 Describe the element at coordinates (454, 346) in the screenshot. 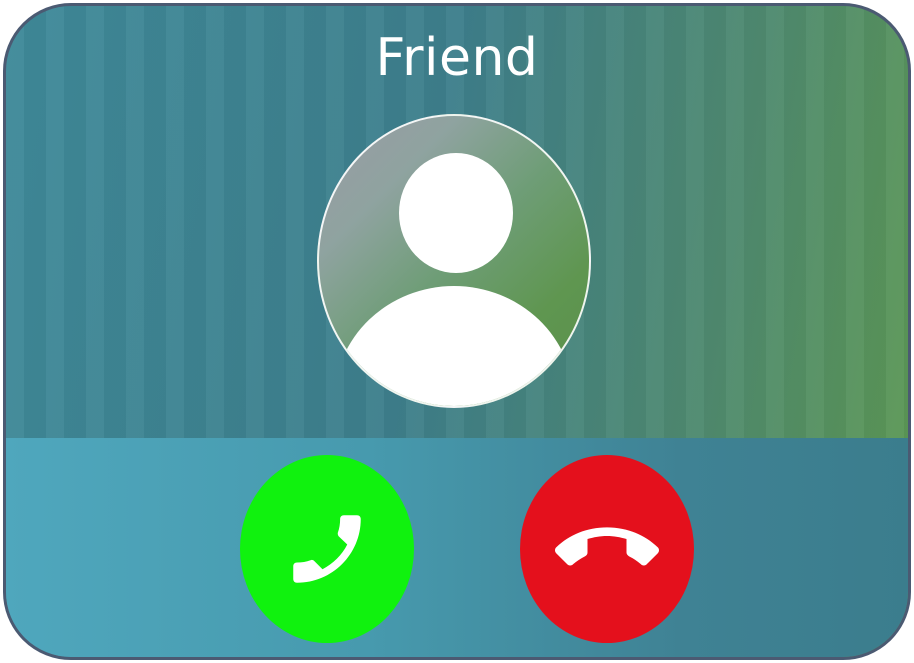

I see `user-silhouette-body` at that location.